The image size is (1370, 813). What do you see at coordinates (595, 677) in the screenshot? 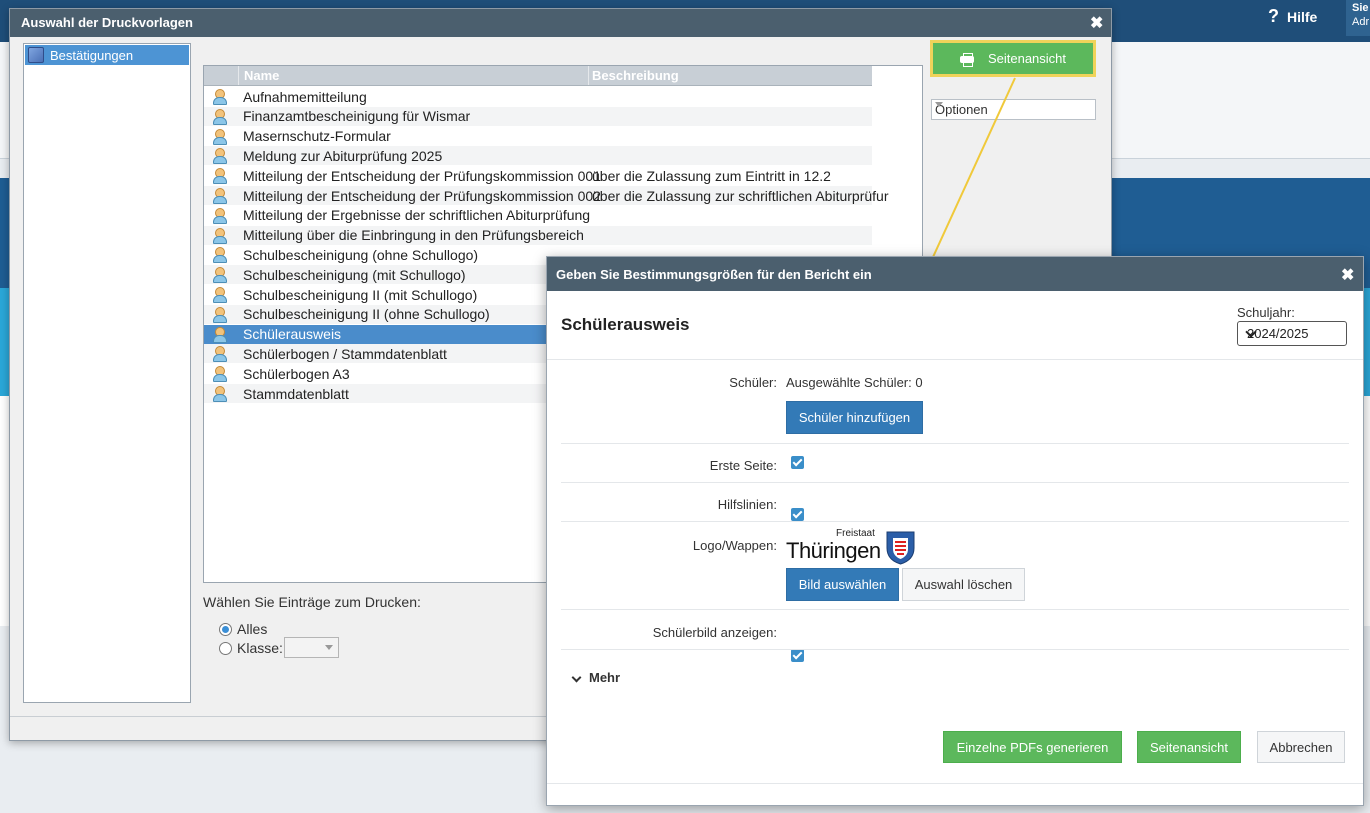
I see `more-toggle: Mehr` at bounding box center [595, 677].